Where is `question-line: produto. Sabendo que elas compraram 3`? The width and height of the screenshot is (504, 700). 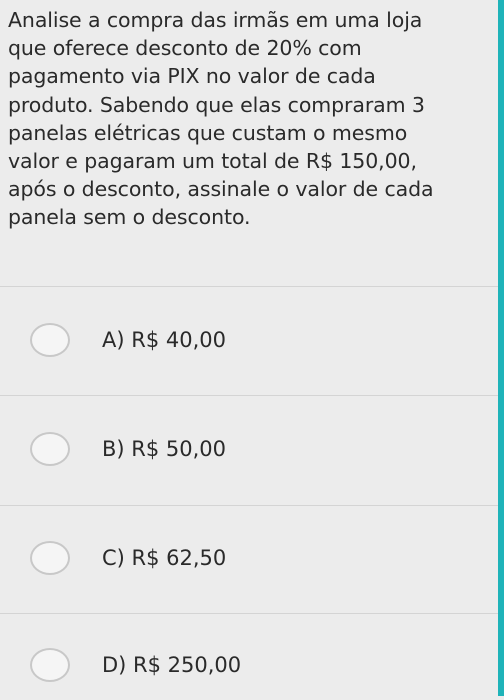 question-line: produto. Sabendo que elas compraram 3 is located at coordinates (216, 104).